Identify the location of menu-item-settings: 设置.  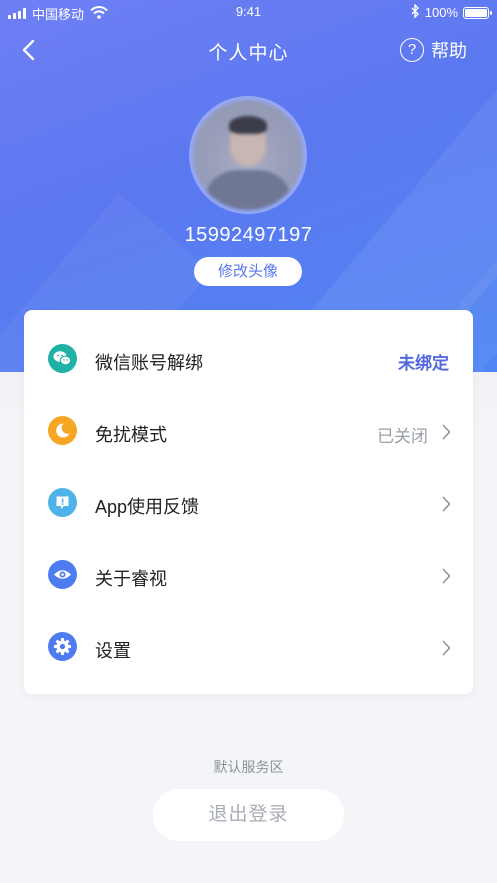
(248, 648).